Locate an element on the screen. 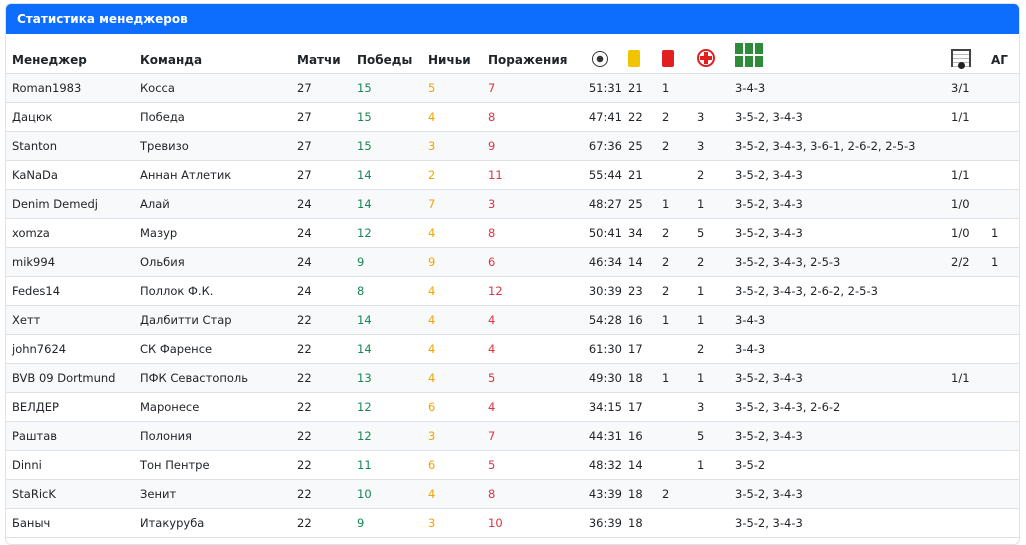  col-formations is located at coordinates (837, 54).